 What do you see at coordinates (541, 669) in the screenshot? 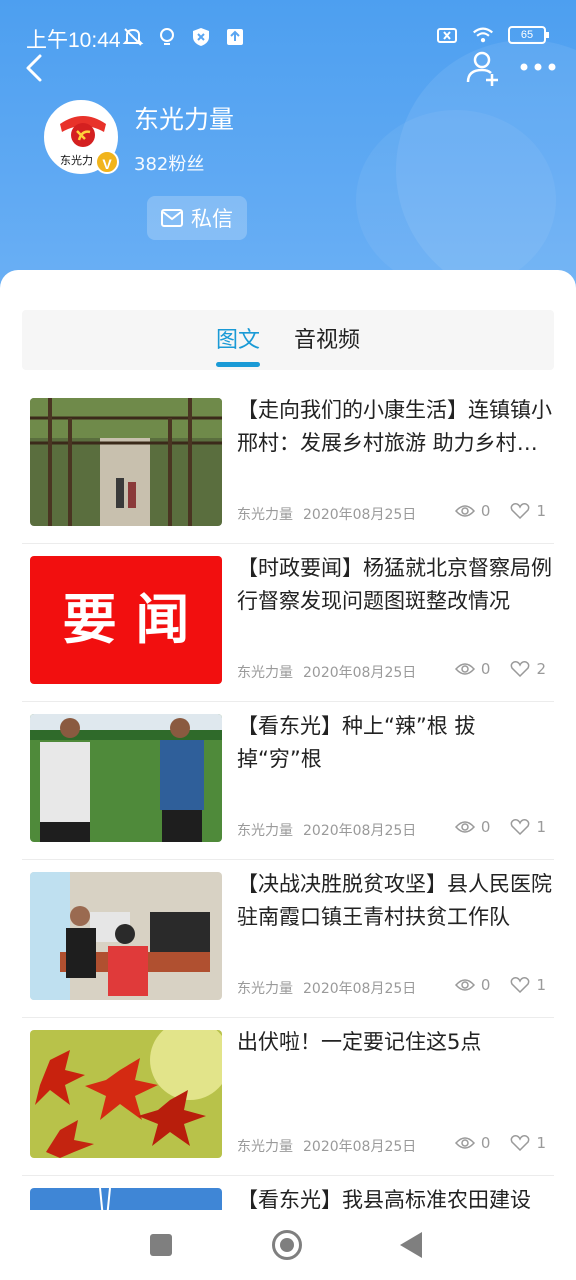
I see `like-count: 2` at bounding box center [541, 669].